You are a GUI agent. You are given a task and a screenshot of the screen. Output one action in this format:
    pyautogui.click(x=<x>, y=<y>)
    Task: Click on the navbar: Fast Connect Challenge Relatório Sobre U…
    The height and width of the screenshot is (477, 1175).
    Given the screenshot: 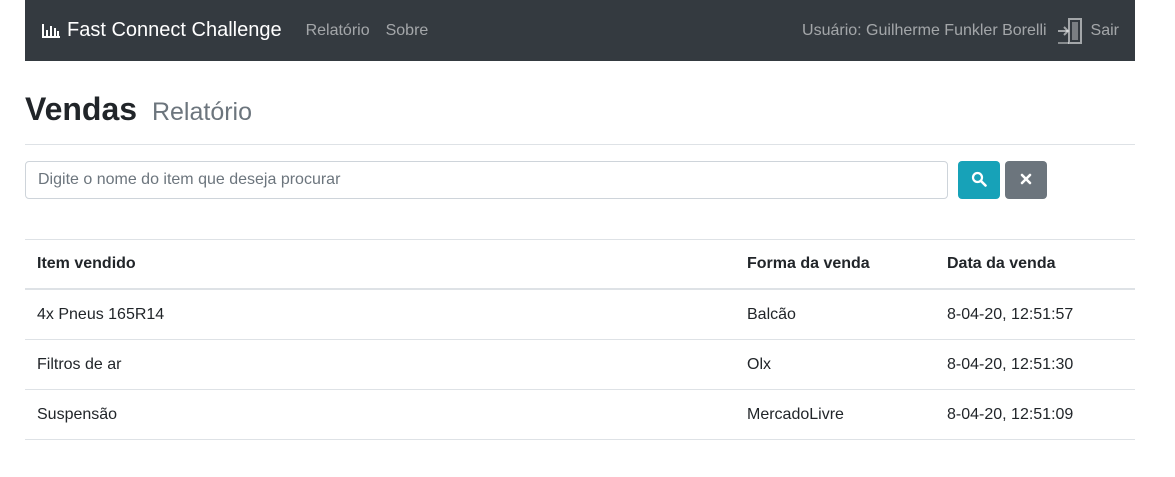 What is the action you would take?
    pyautogui.click(x=580, y=30)
    